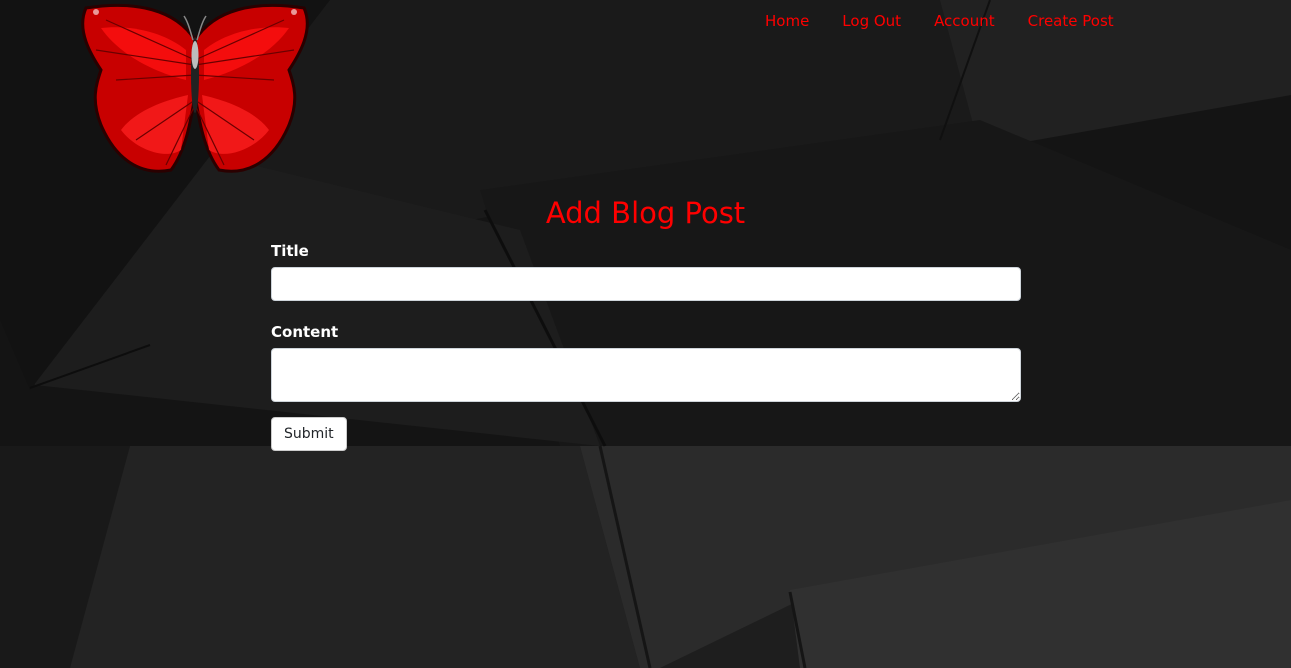 This screenshot has width=1291, height=668. What do you see at coordinates (646, 284) in the screenshot?
I see `title-input` at bounding box center [646, 284].